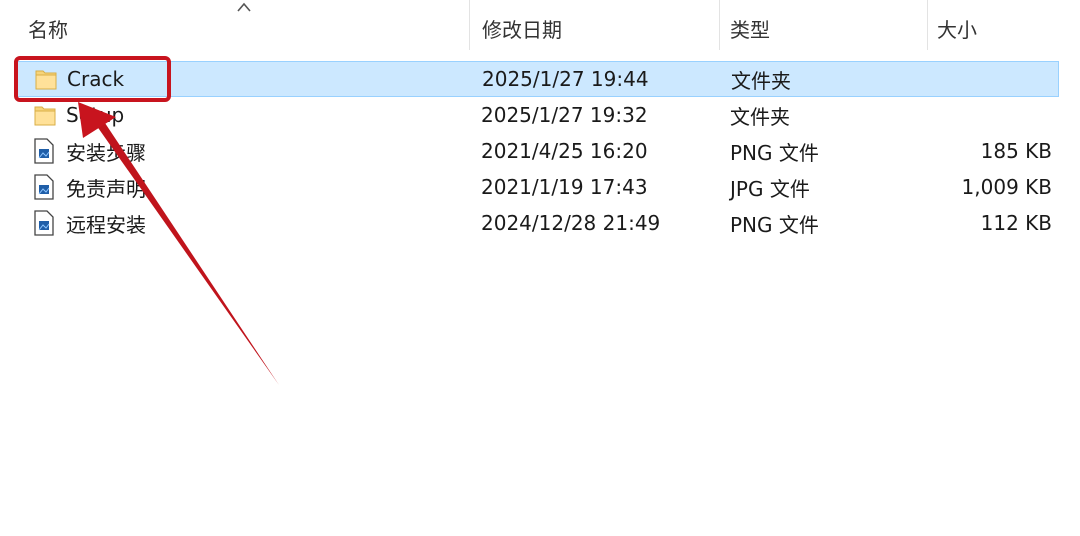 The width and height of the screenshot is (1080, 536). What do you see at coordinates (595, 28) in the screenshot?
I see `column-header-date: 修改日期` at bounding box center [595, 28].